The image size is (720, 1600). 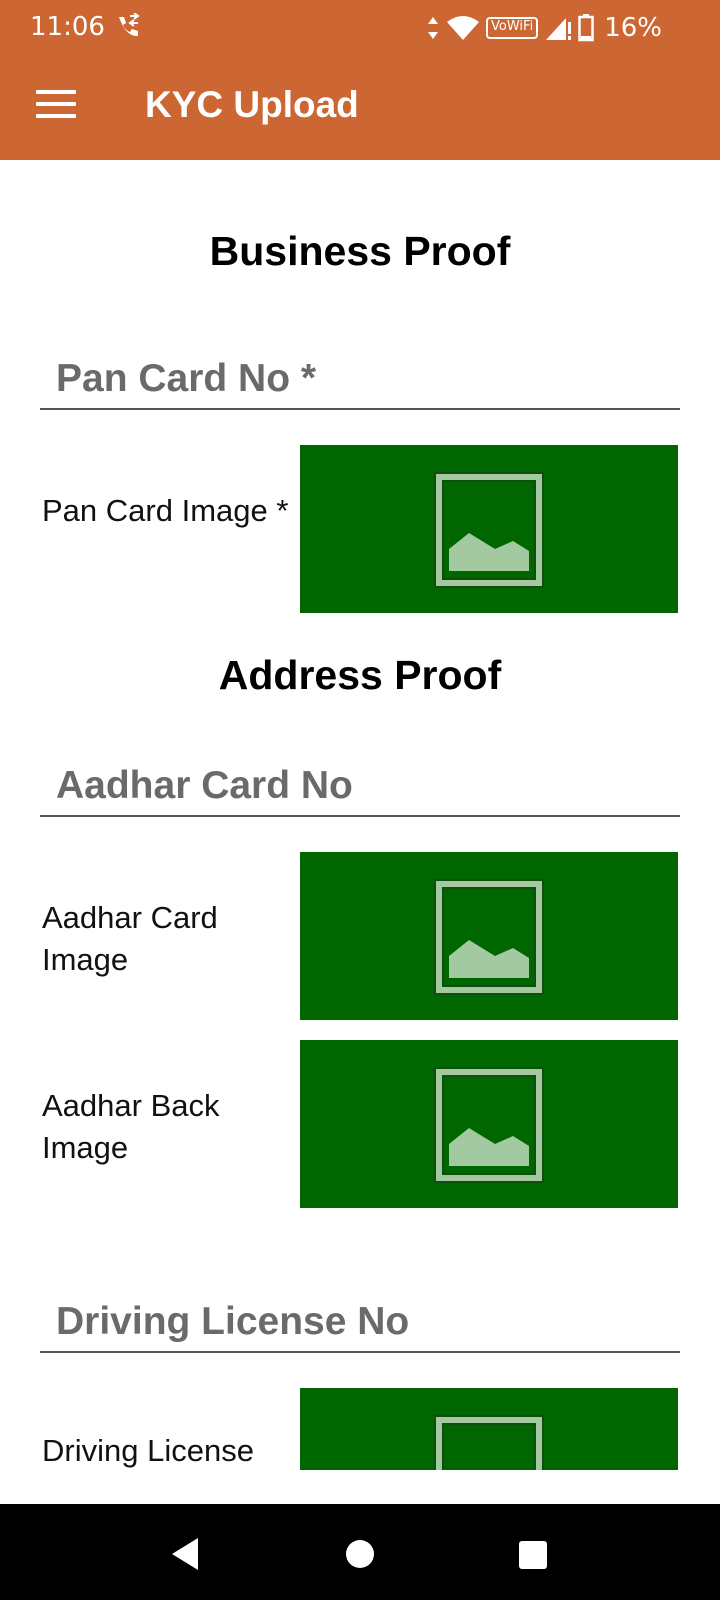 What do you see at coordinates (67, 27) in the screenshot?
I see `status-time: 11:06` at bounding box center [67, 27].